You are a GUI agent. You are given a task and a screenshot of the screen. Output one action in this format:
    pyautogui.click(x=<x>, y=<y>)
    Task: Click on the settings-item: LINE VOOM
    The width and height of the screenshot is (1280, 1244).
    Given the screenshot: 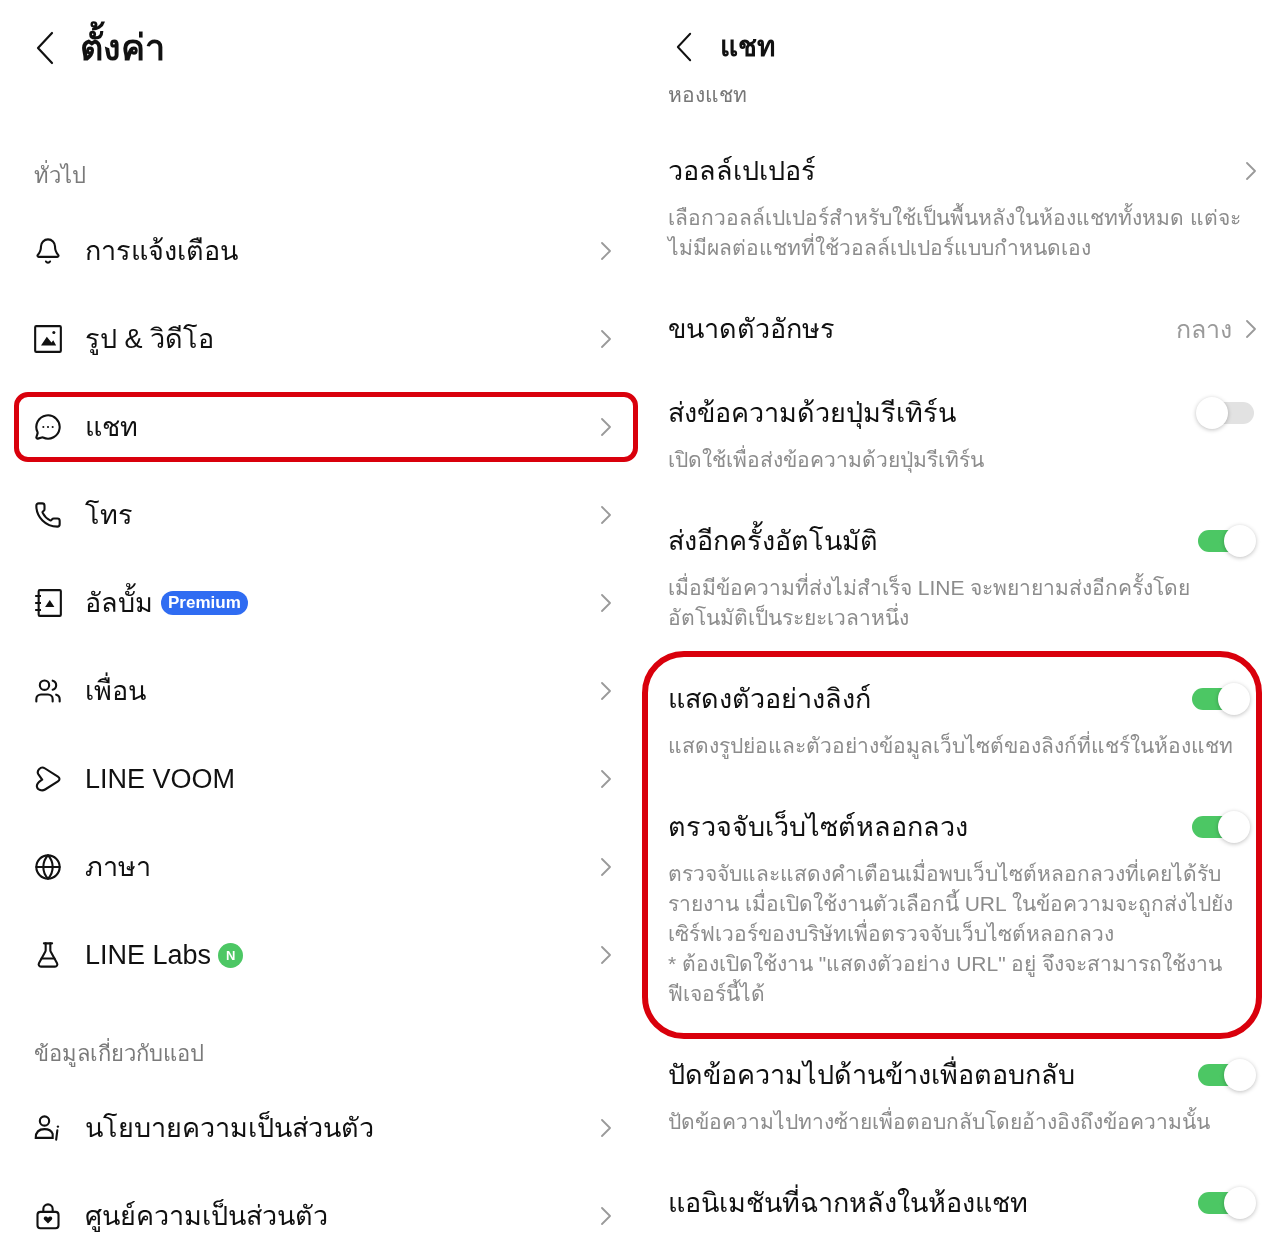 What is the action you would take?
    pyautogui.click(x=326, y=779)
    